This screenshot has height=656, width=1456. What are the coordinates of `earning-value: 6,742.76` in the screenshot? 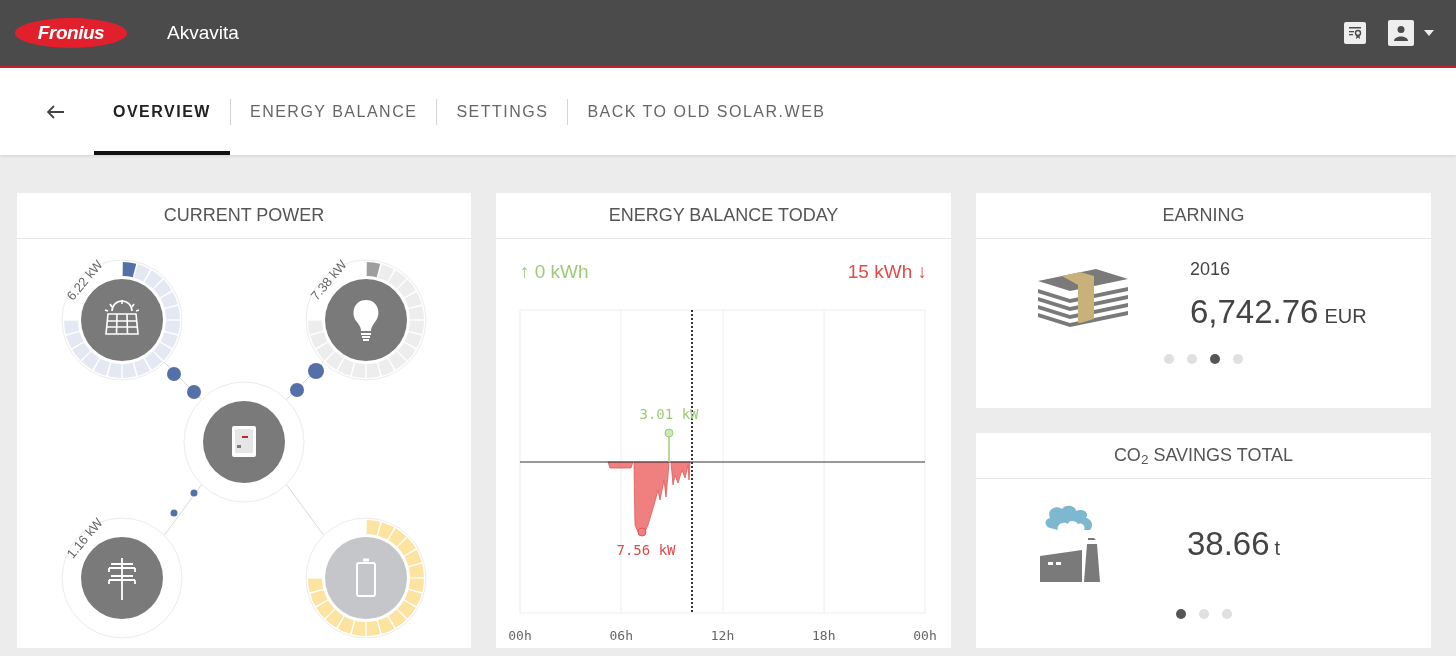 It's located at (1254, 312).